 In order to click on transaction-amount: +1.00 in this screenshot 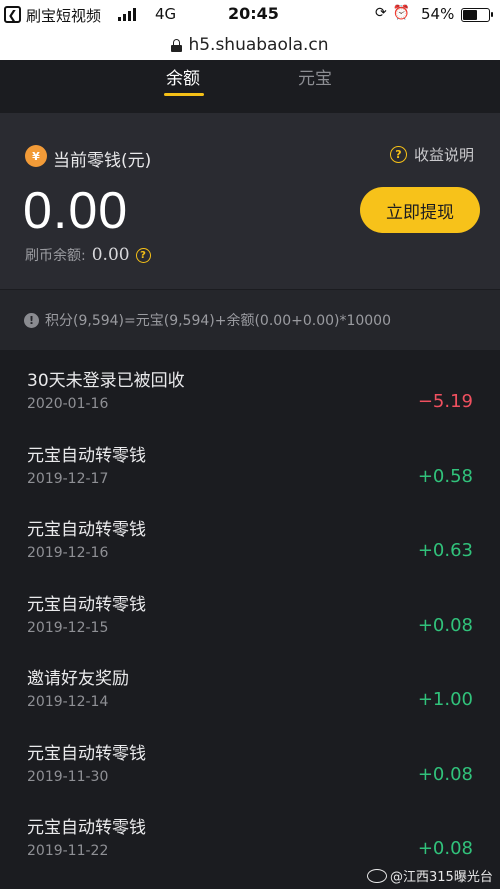, I will do `click(445, 699)`.